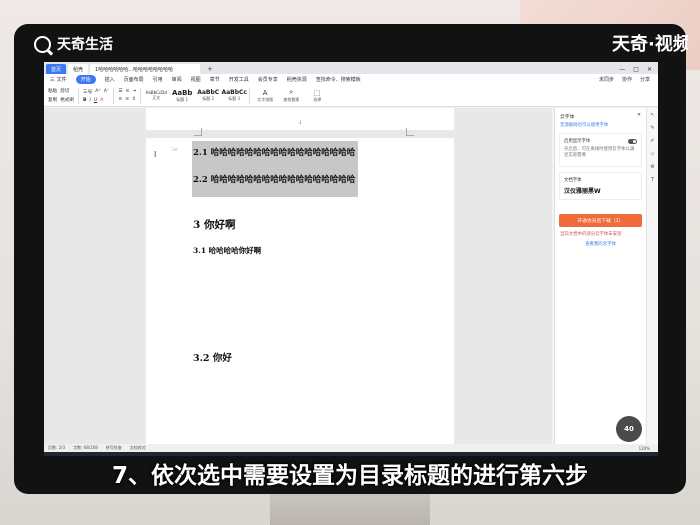 This screenshot has height=525, width=700. Describe the element at coordinates (85, 100) in the screenshot. I see `bold-icon: B` at that location.